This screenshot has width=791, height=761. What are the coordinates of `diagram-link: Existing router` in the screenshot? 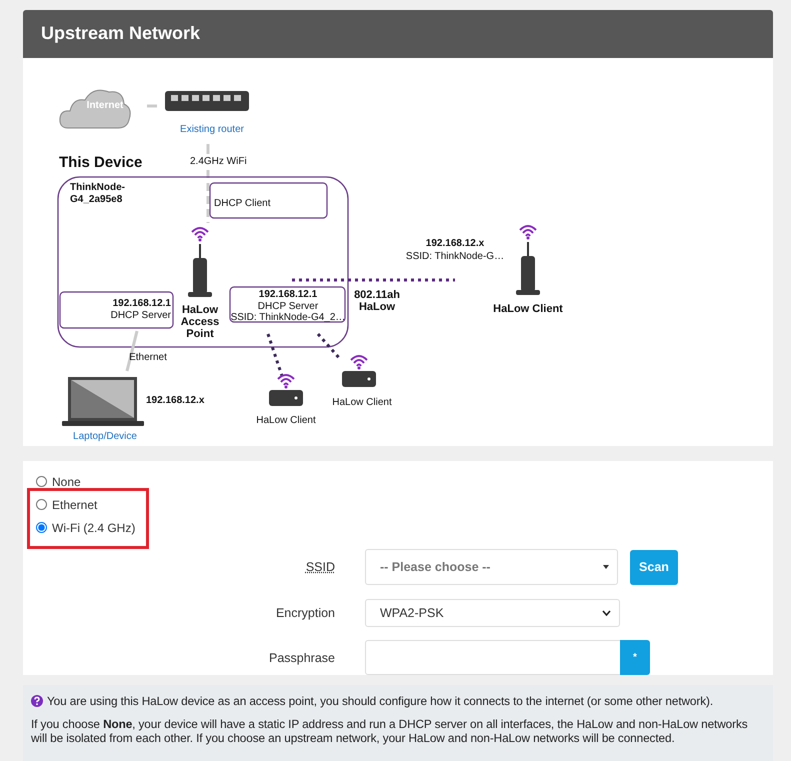 It's located at (212, 130).